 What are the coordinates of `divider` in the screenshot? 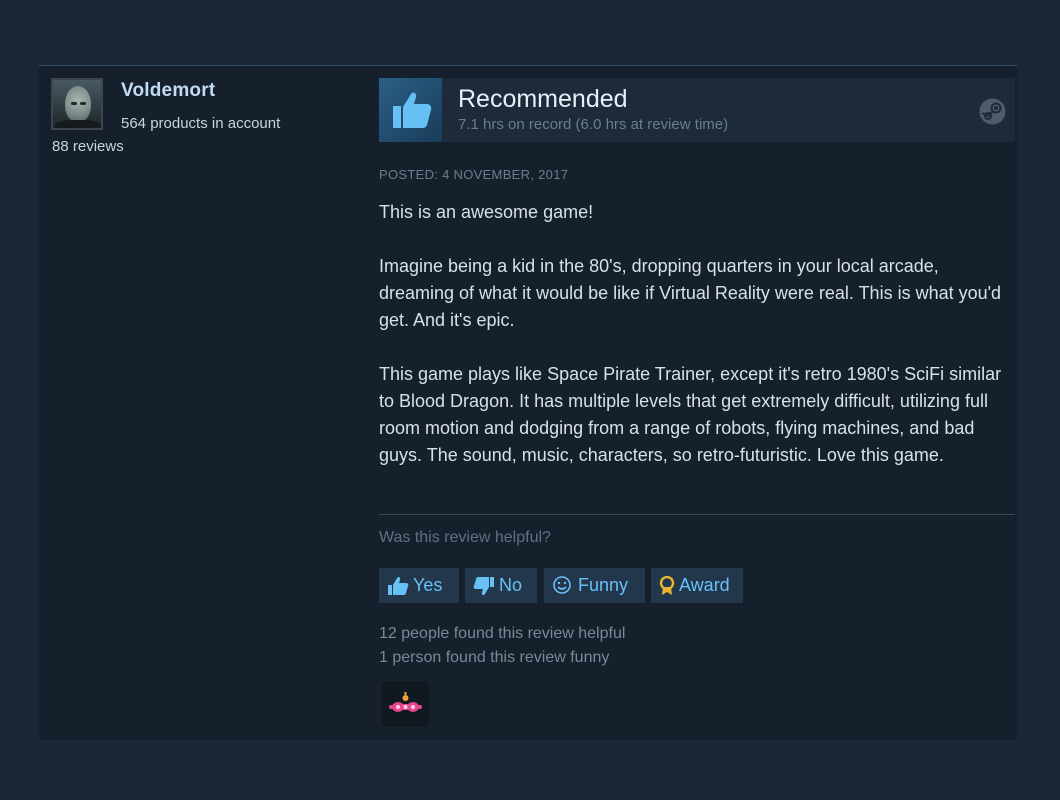 It's located at (697, 514).